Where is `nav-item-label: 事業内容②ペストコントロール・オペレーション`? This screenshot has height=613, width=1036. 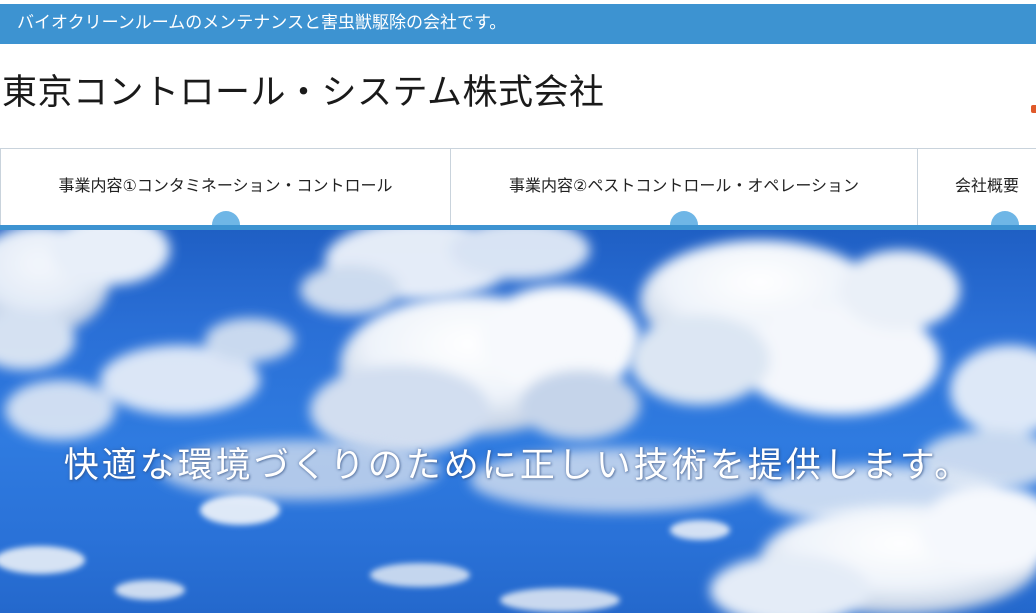 nav-item-label: 事業内容②ペストコントロール・オペレーション is located at coordinates (684, 185).